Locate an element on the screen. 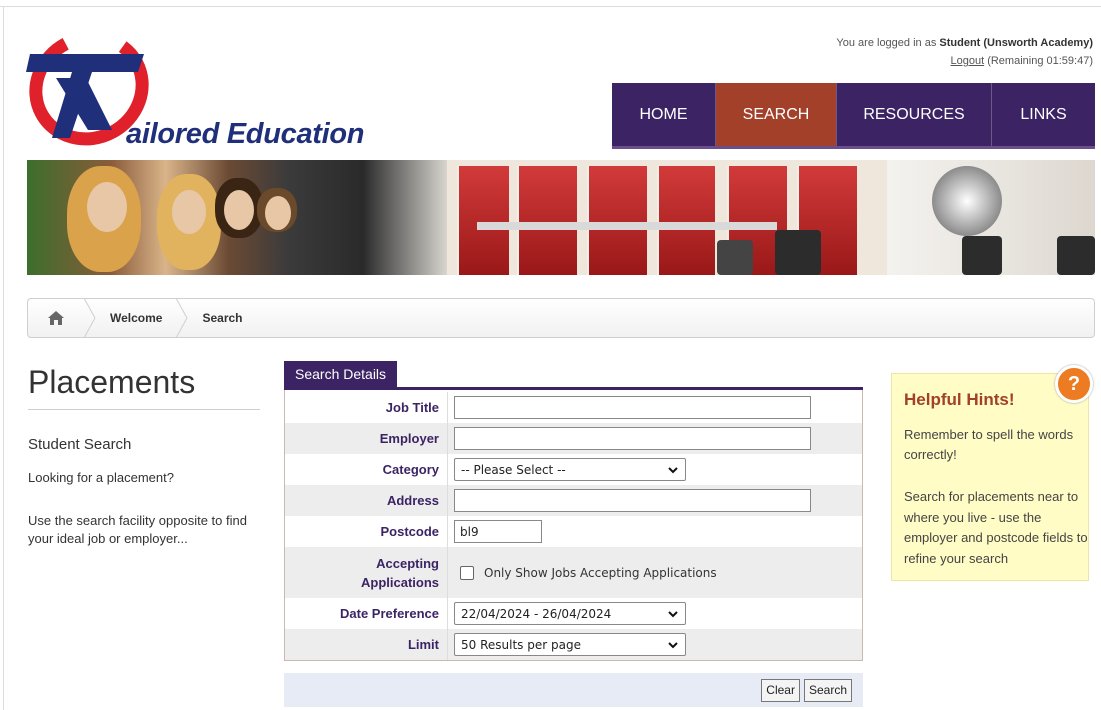  category-selected-value: -- Please Select -- is located at coordinates (513, 469).